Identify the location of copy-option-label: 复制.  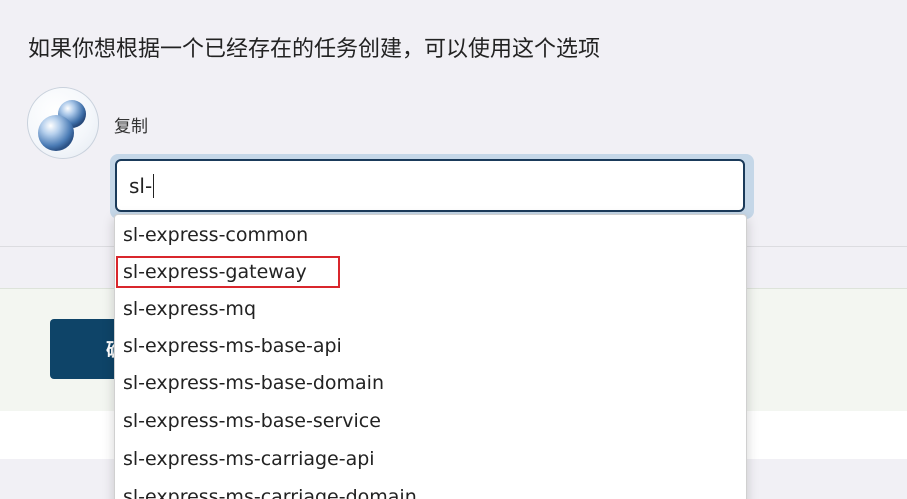
(131, 127).